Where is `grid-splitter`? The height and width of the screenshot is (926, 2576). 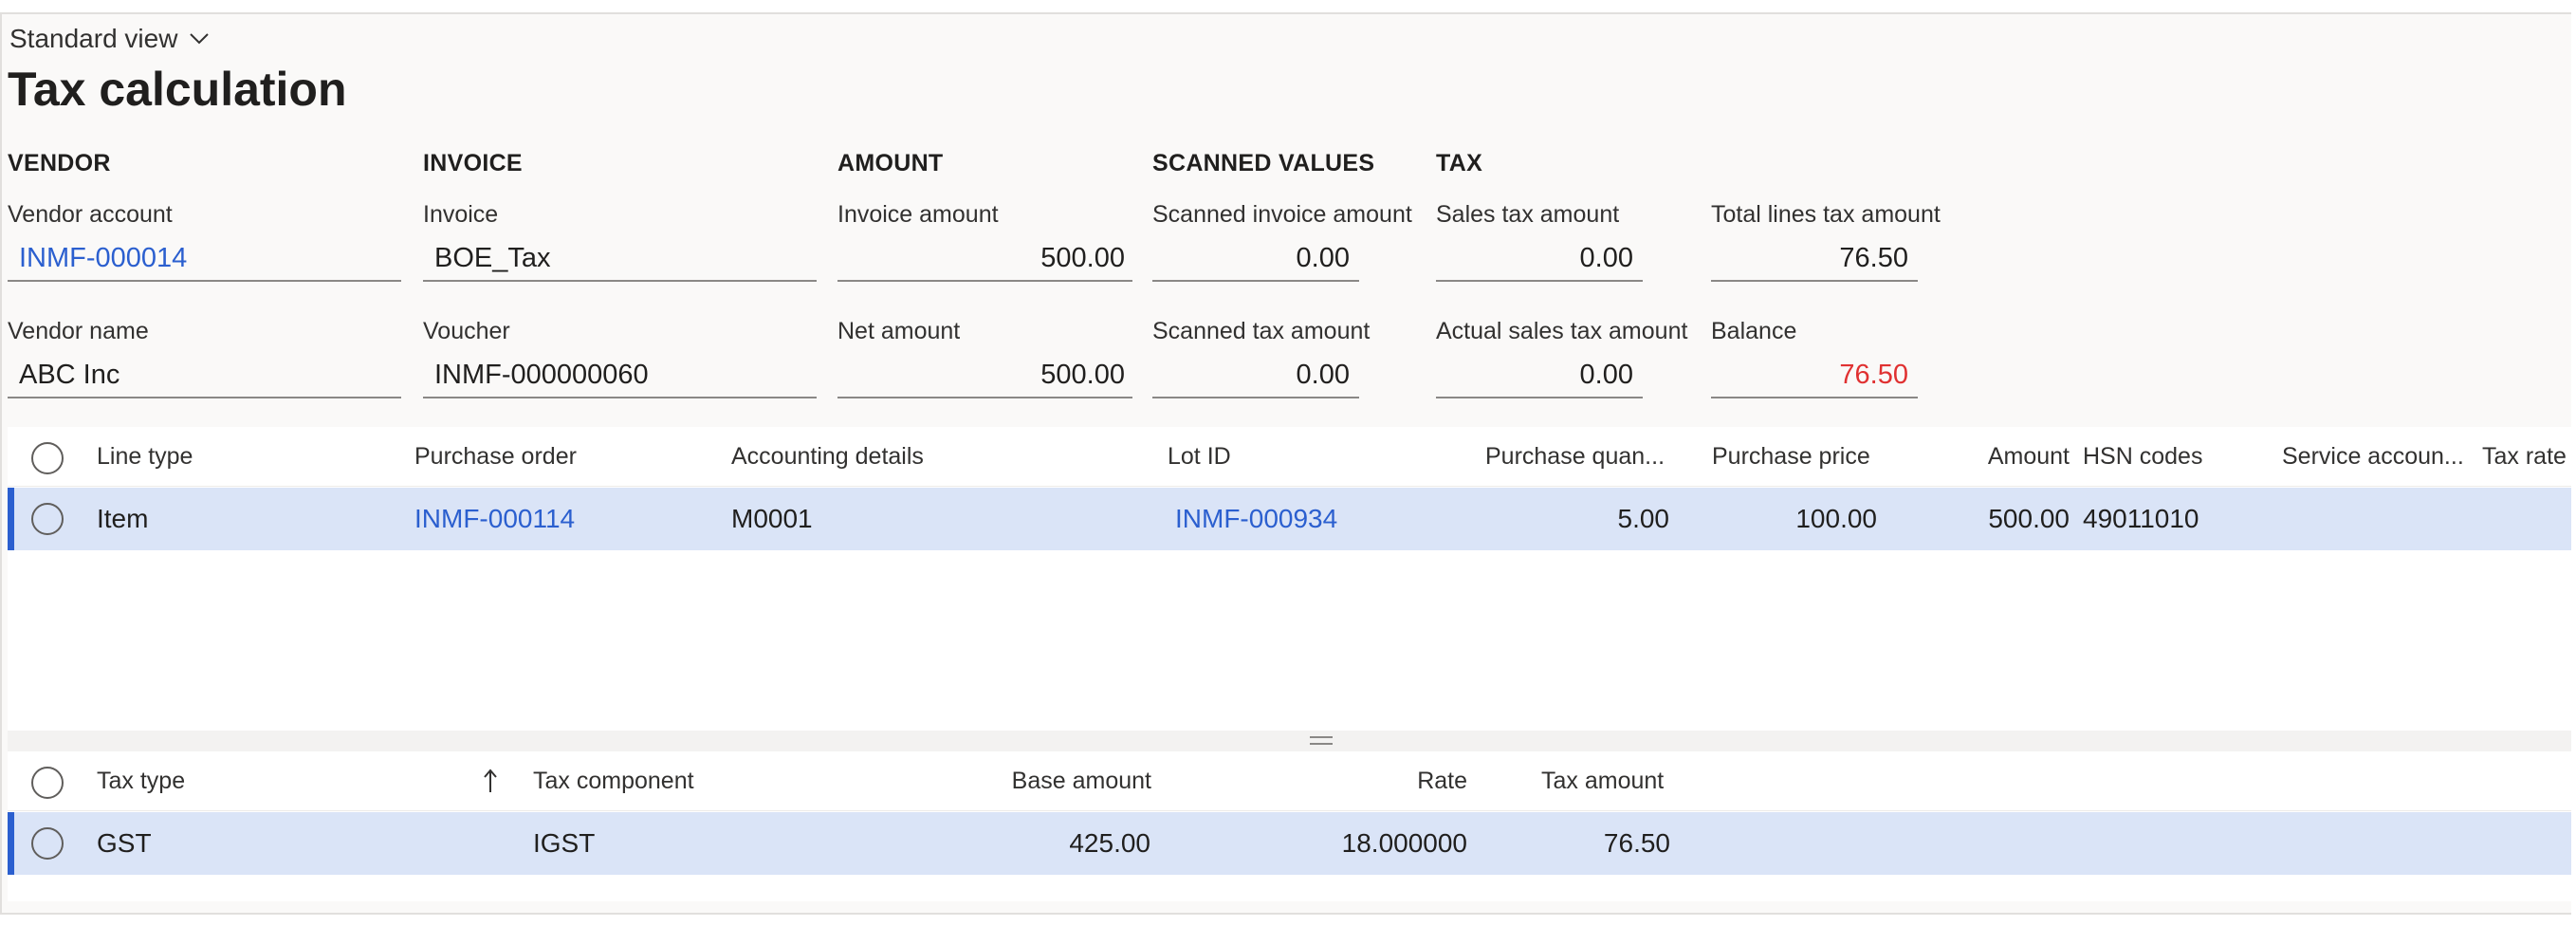
grid-splitter is located at coordinates (1289, 741).